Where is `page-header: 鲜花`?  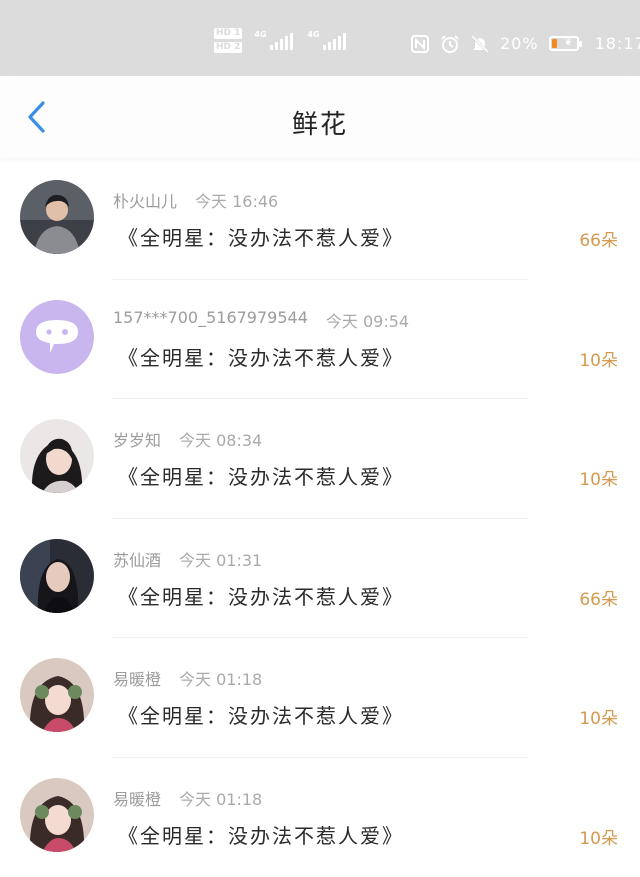
page-header: 鲜花 is located at coordinates (320, 117).